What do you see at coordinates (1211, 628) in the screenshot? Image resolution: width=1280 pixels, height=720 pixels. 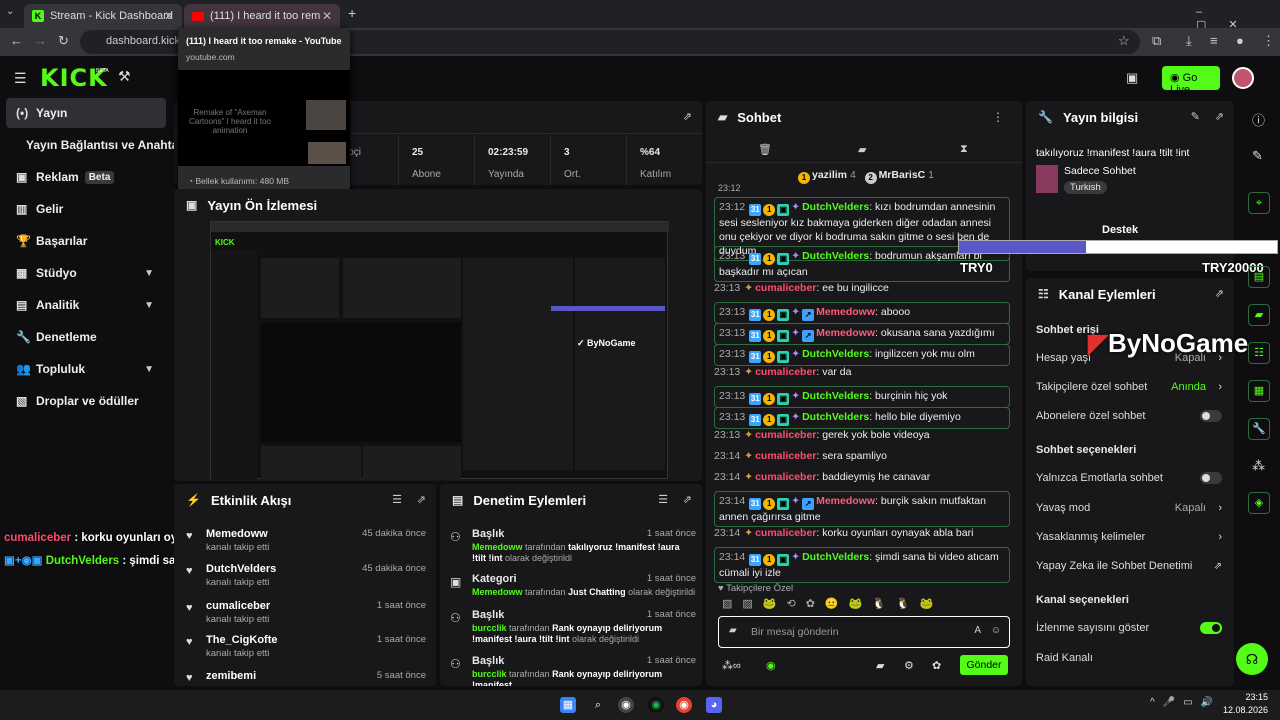 I see `viewer-count-toggle` at bounding box center [1211, 628].